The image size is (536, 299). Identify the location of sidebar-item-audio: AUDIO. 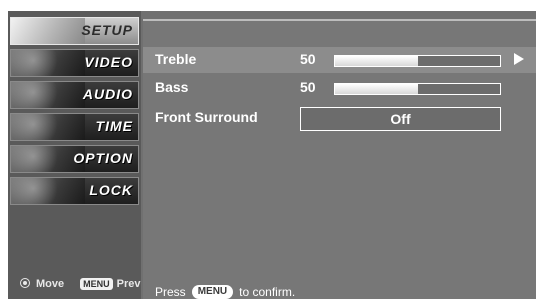
(74, 95).